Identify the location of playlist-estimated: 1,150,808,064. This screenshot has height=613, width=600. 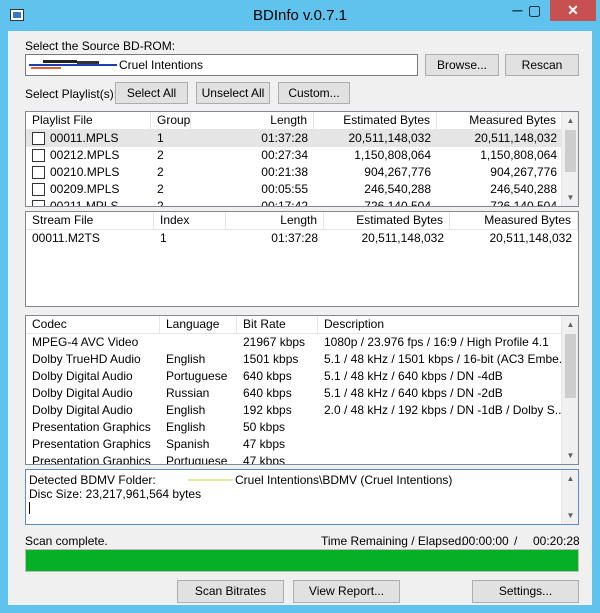
(392, 155).